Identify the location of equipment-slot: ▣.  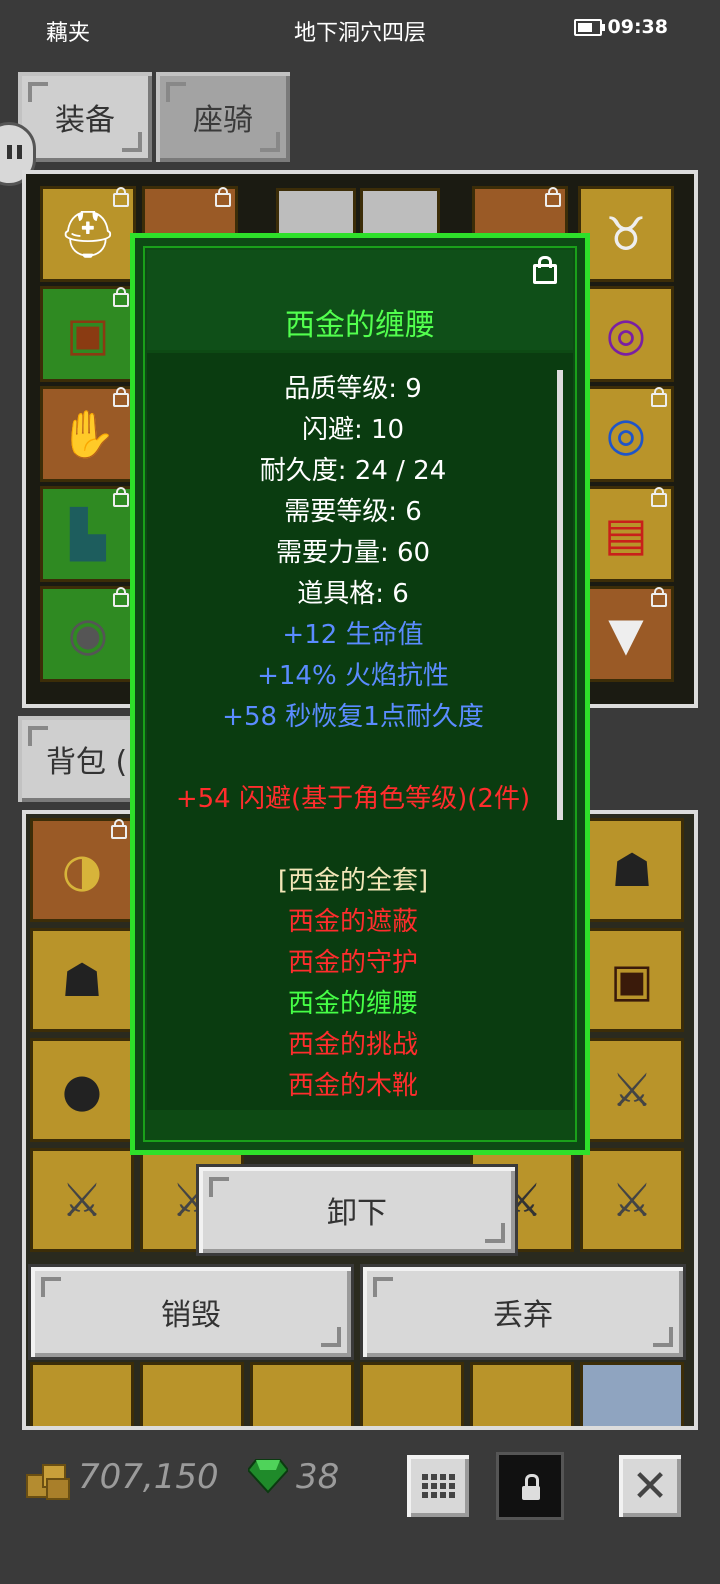
(88, 334).